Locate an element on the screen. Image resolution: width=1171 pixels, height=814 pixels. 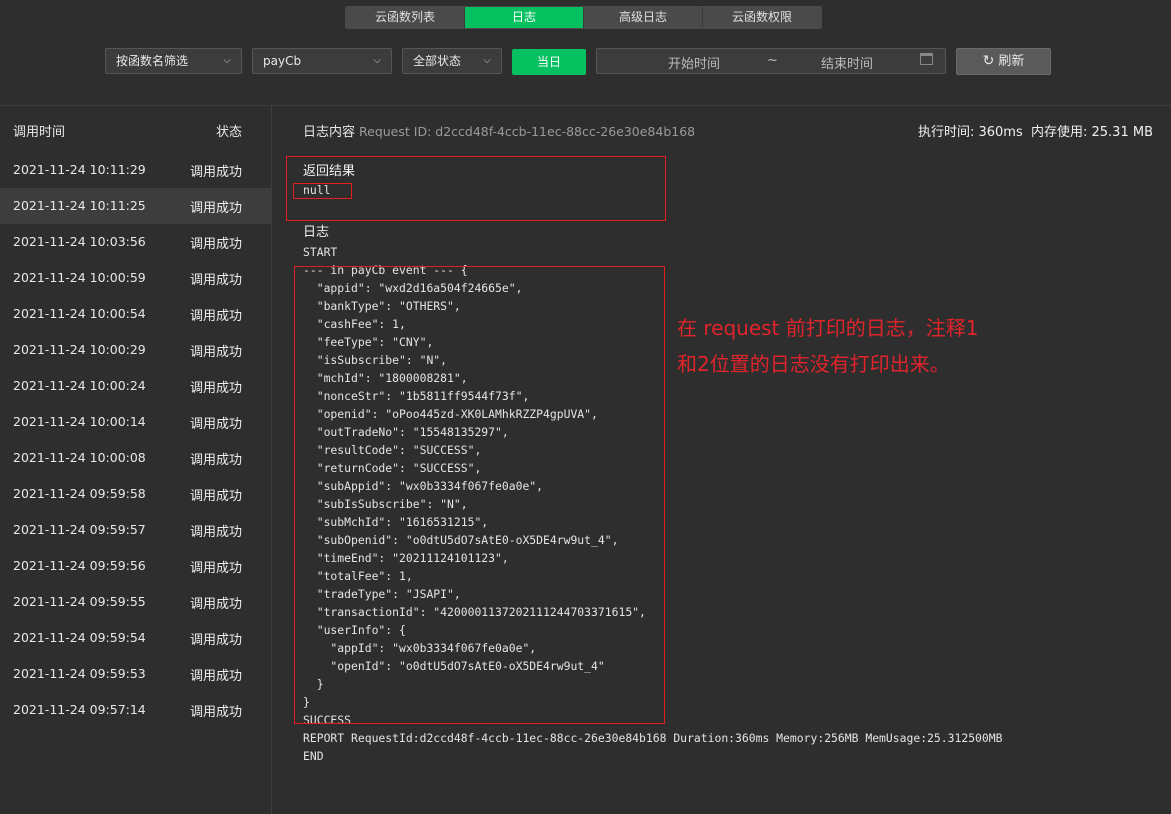
end-time-field: 结束时间 is located at coordinates (847, 62).